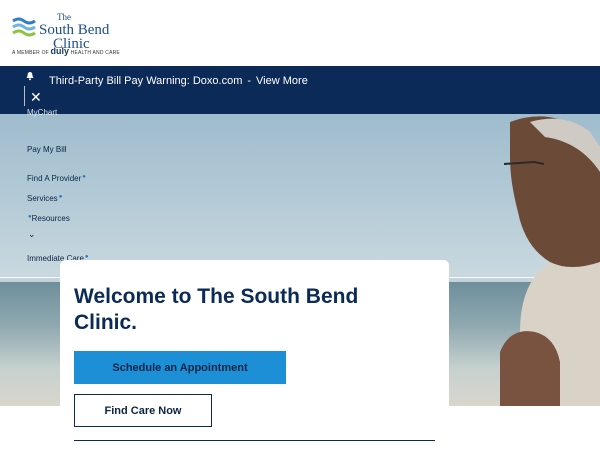 The width and height of the screenshot is (600, 450). I want to click on member-of-line: A MEMBER OF duly HEALTH AND CARE, so click(66, 51).